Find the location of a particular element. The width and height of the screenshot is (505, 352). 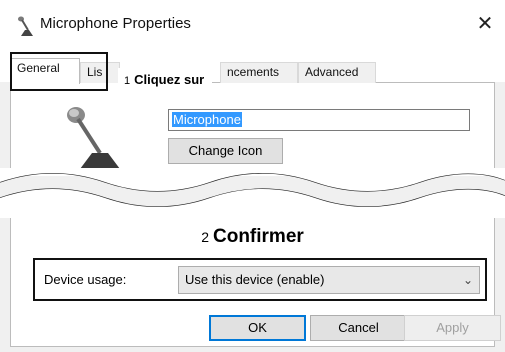

cancel-button: Cancel is located at coordinates (358, 328).